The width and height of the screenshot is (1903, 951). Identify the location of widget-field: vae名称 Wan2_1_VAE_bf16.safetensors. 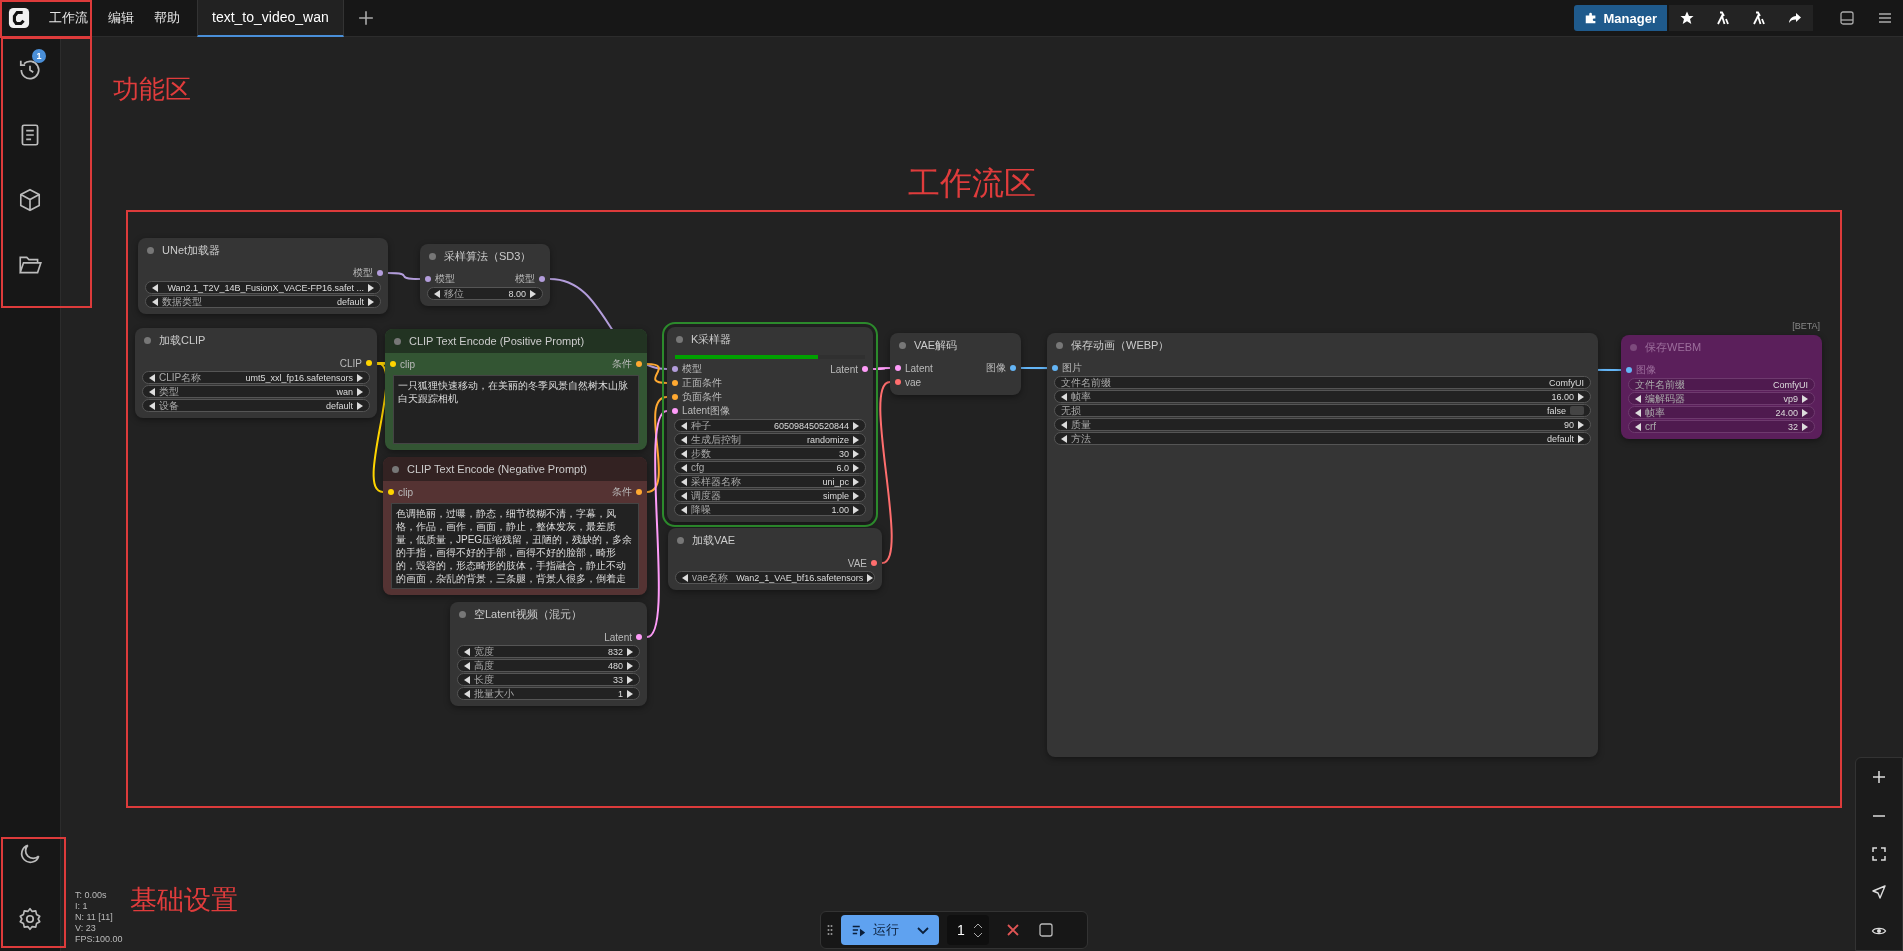
(775, 577).